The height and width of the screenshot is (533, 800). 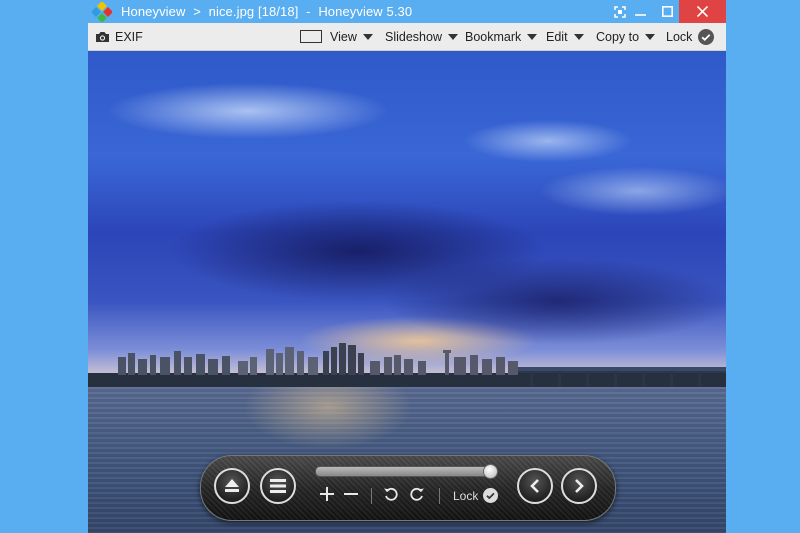 What do you see at coordinates (408, 488) in the screenshot?
I see `playback-control-bar: Lock` at bounding box center [408, 488].